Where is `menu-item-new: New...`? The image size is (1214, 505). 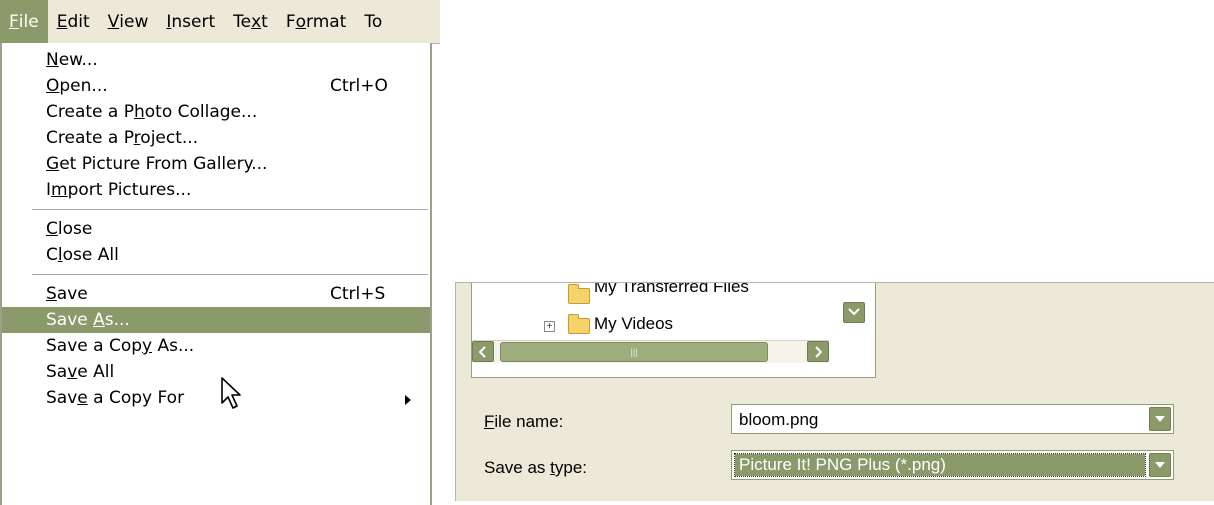
menu-item-new: New... is located at coordinates (216, 60).